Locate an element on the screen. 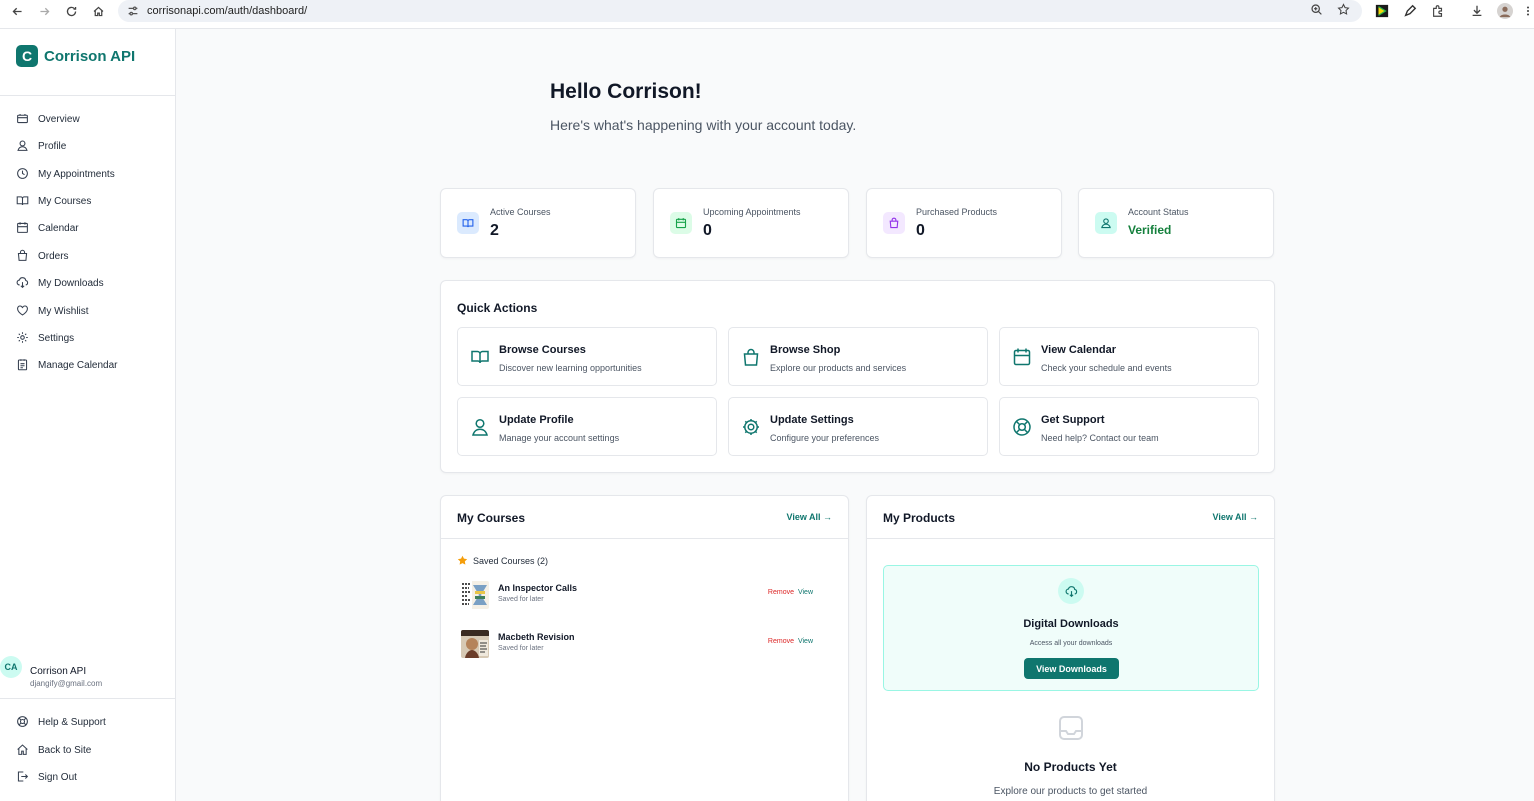  heart-icon is located at coordinates (23, 311).